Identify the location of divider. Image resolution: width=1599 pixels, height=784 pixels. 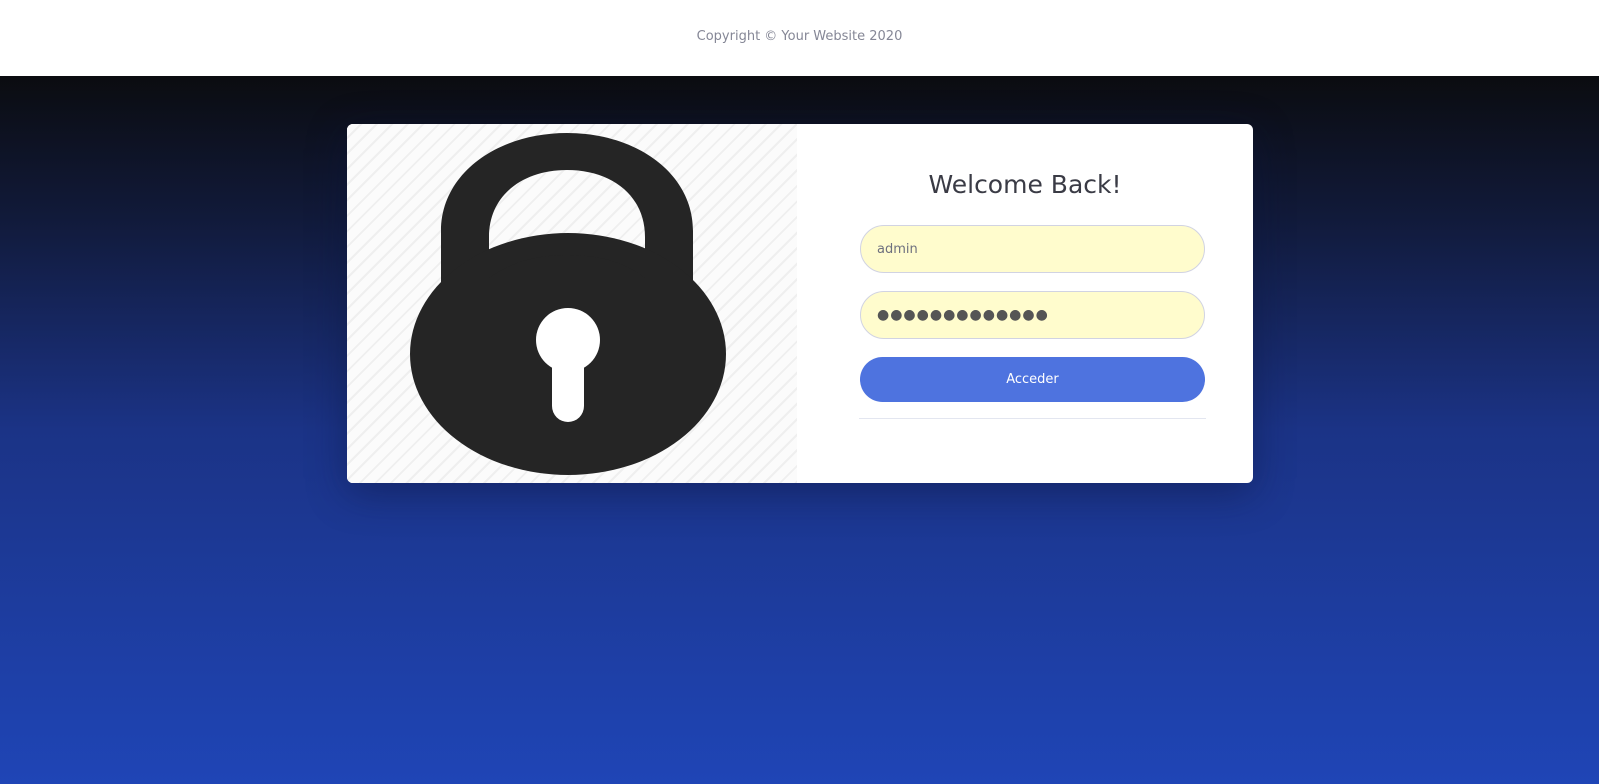
(1032, 418).